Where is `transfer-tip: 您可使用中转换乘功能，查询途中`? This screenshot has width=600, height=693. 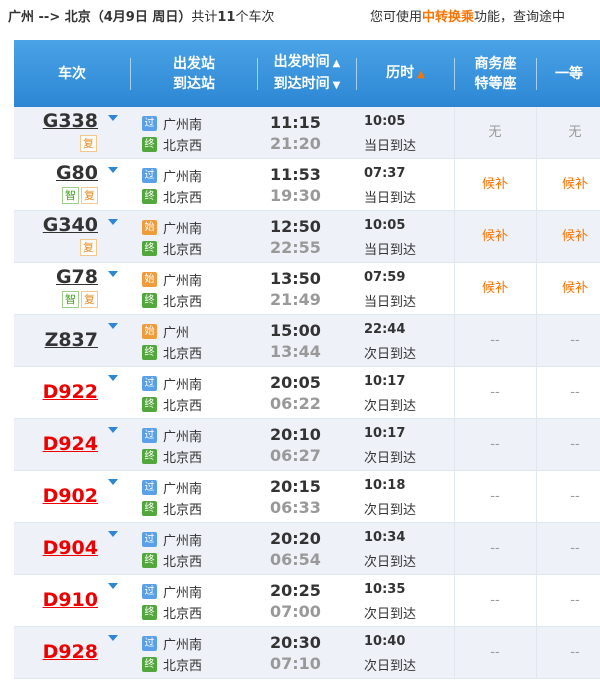 transfer-tip: 您可使用中转换乘功能，查询途中 is located at coordinates (467, 18).